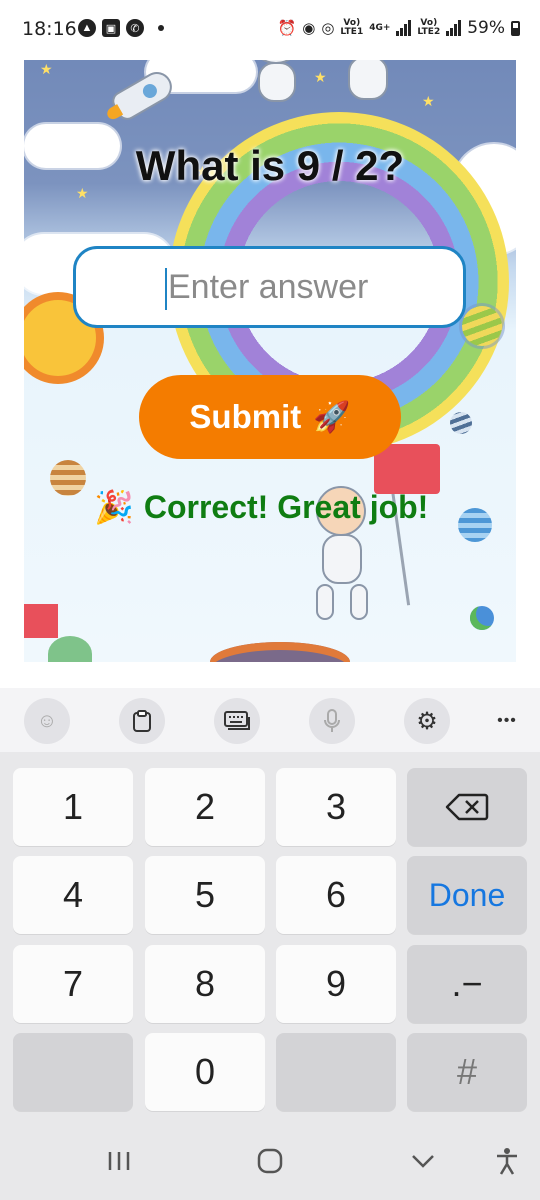 The width and height of the screenshot is (540, 1200). What do you see at coordinates (205, 984) in the screenshot?
I see `key-8: 8` at bounding box center [205, 984].